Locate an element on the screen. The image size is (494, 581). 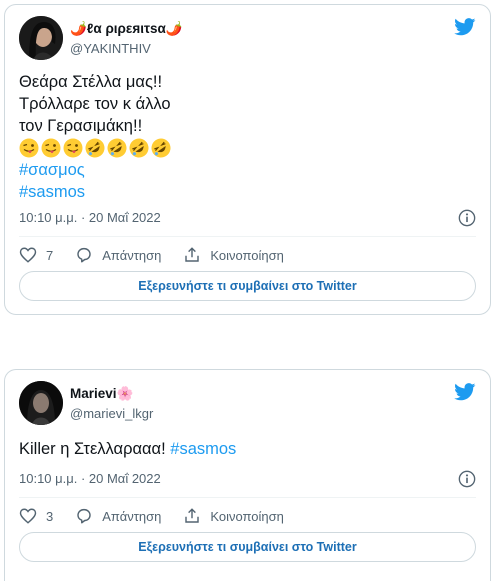
like-count: 7 is located at coordinates (50, 255).